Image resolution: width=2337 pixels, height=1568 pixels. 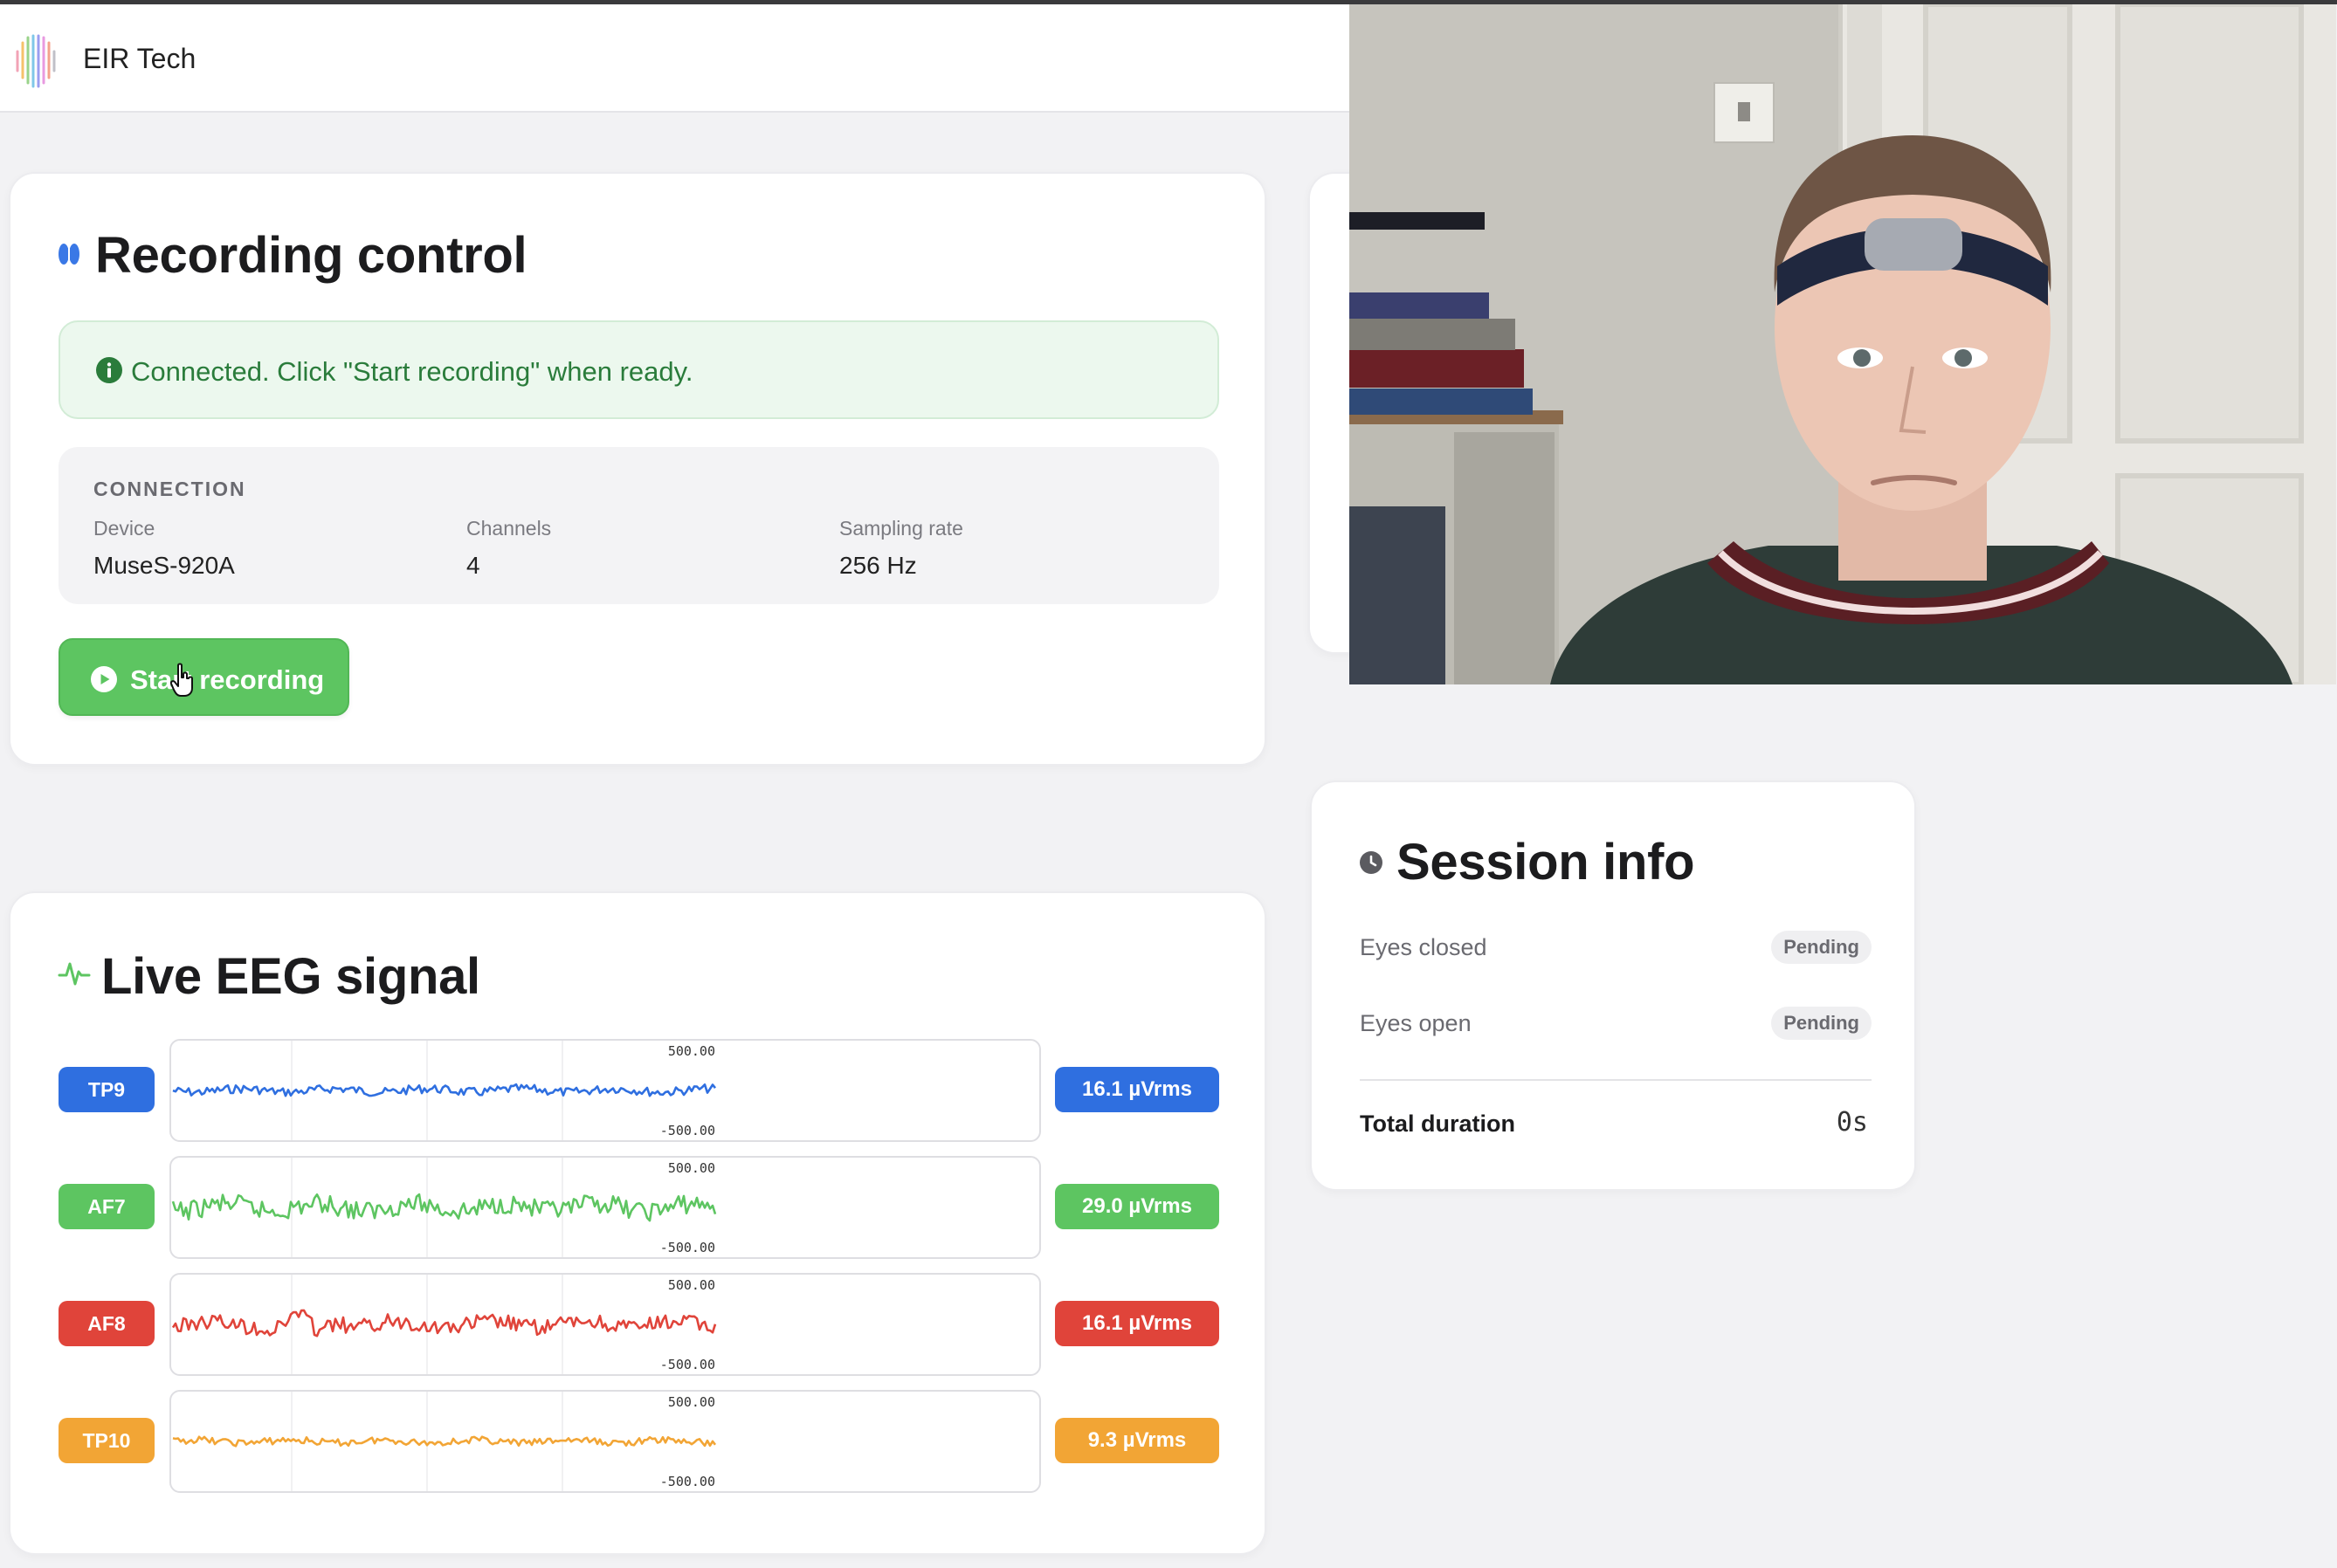 I want to click on session-info-title: Session info, so click(x=1545, y=862).